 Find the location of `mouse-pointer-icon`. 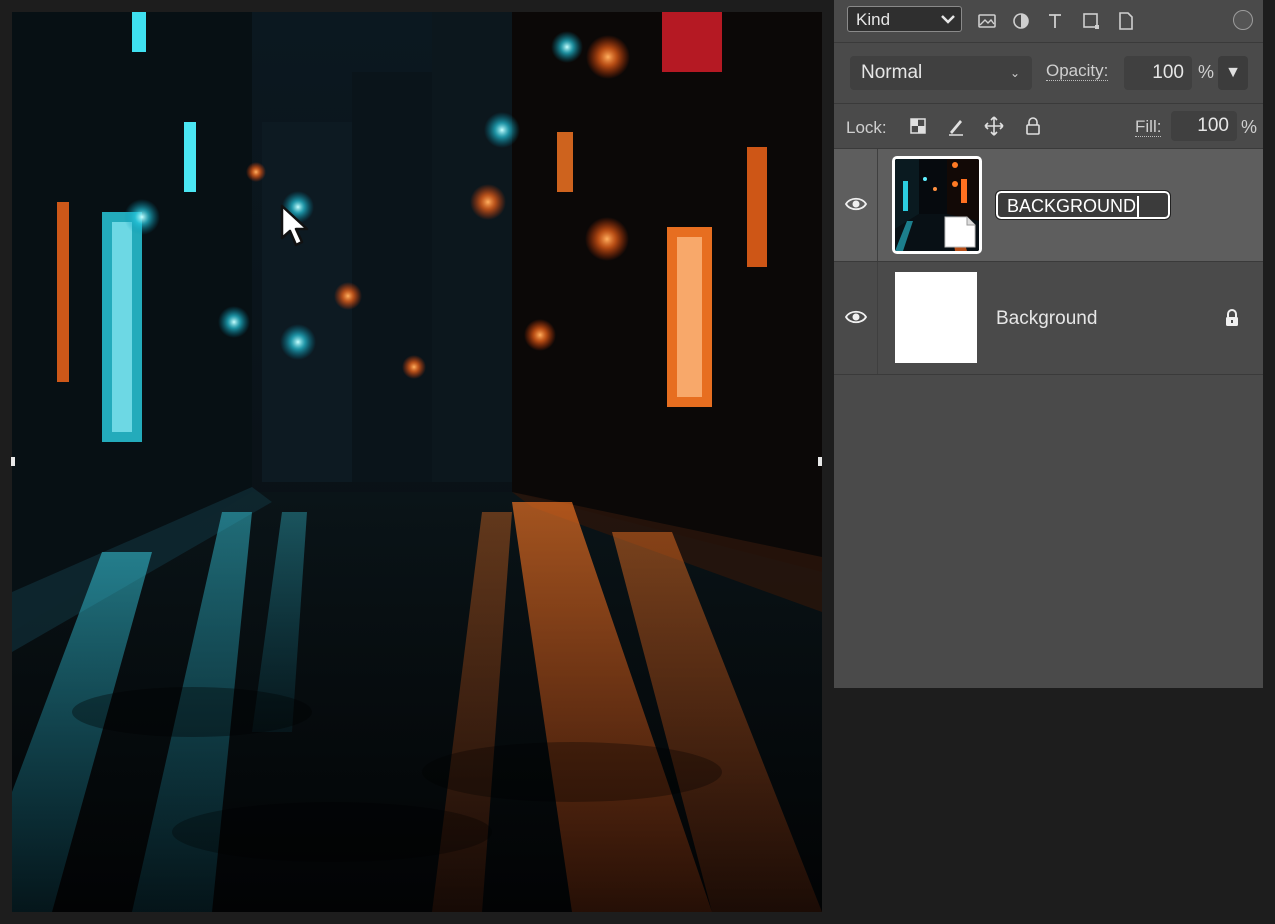

mouse-pointer-icon is located at coordinates (294, 225).